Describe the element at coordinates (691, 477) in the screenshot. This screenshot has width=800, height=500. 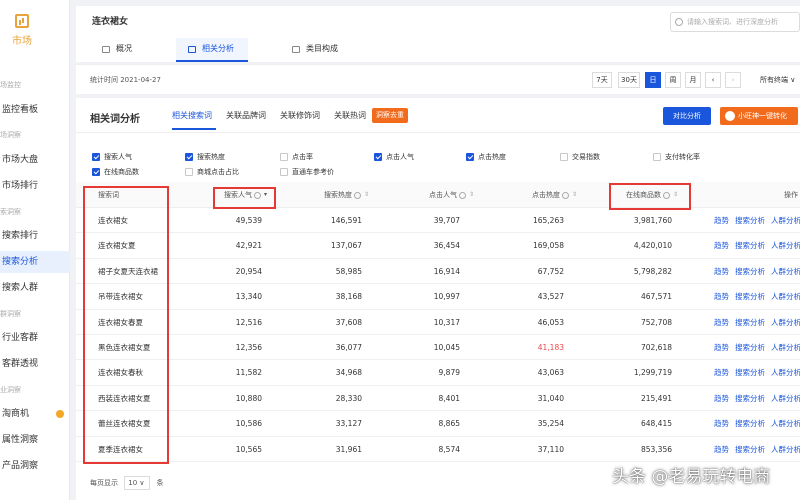
I see `watermark: 头条 @老易玩转电商` at that location.